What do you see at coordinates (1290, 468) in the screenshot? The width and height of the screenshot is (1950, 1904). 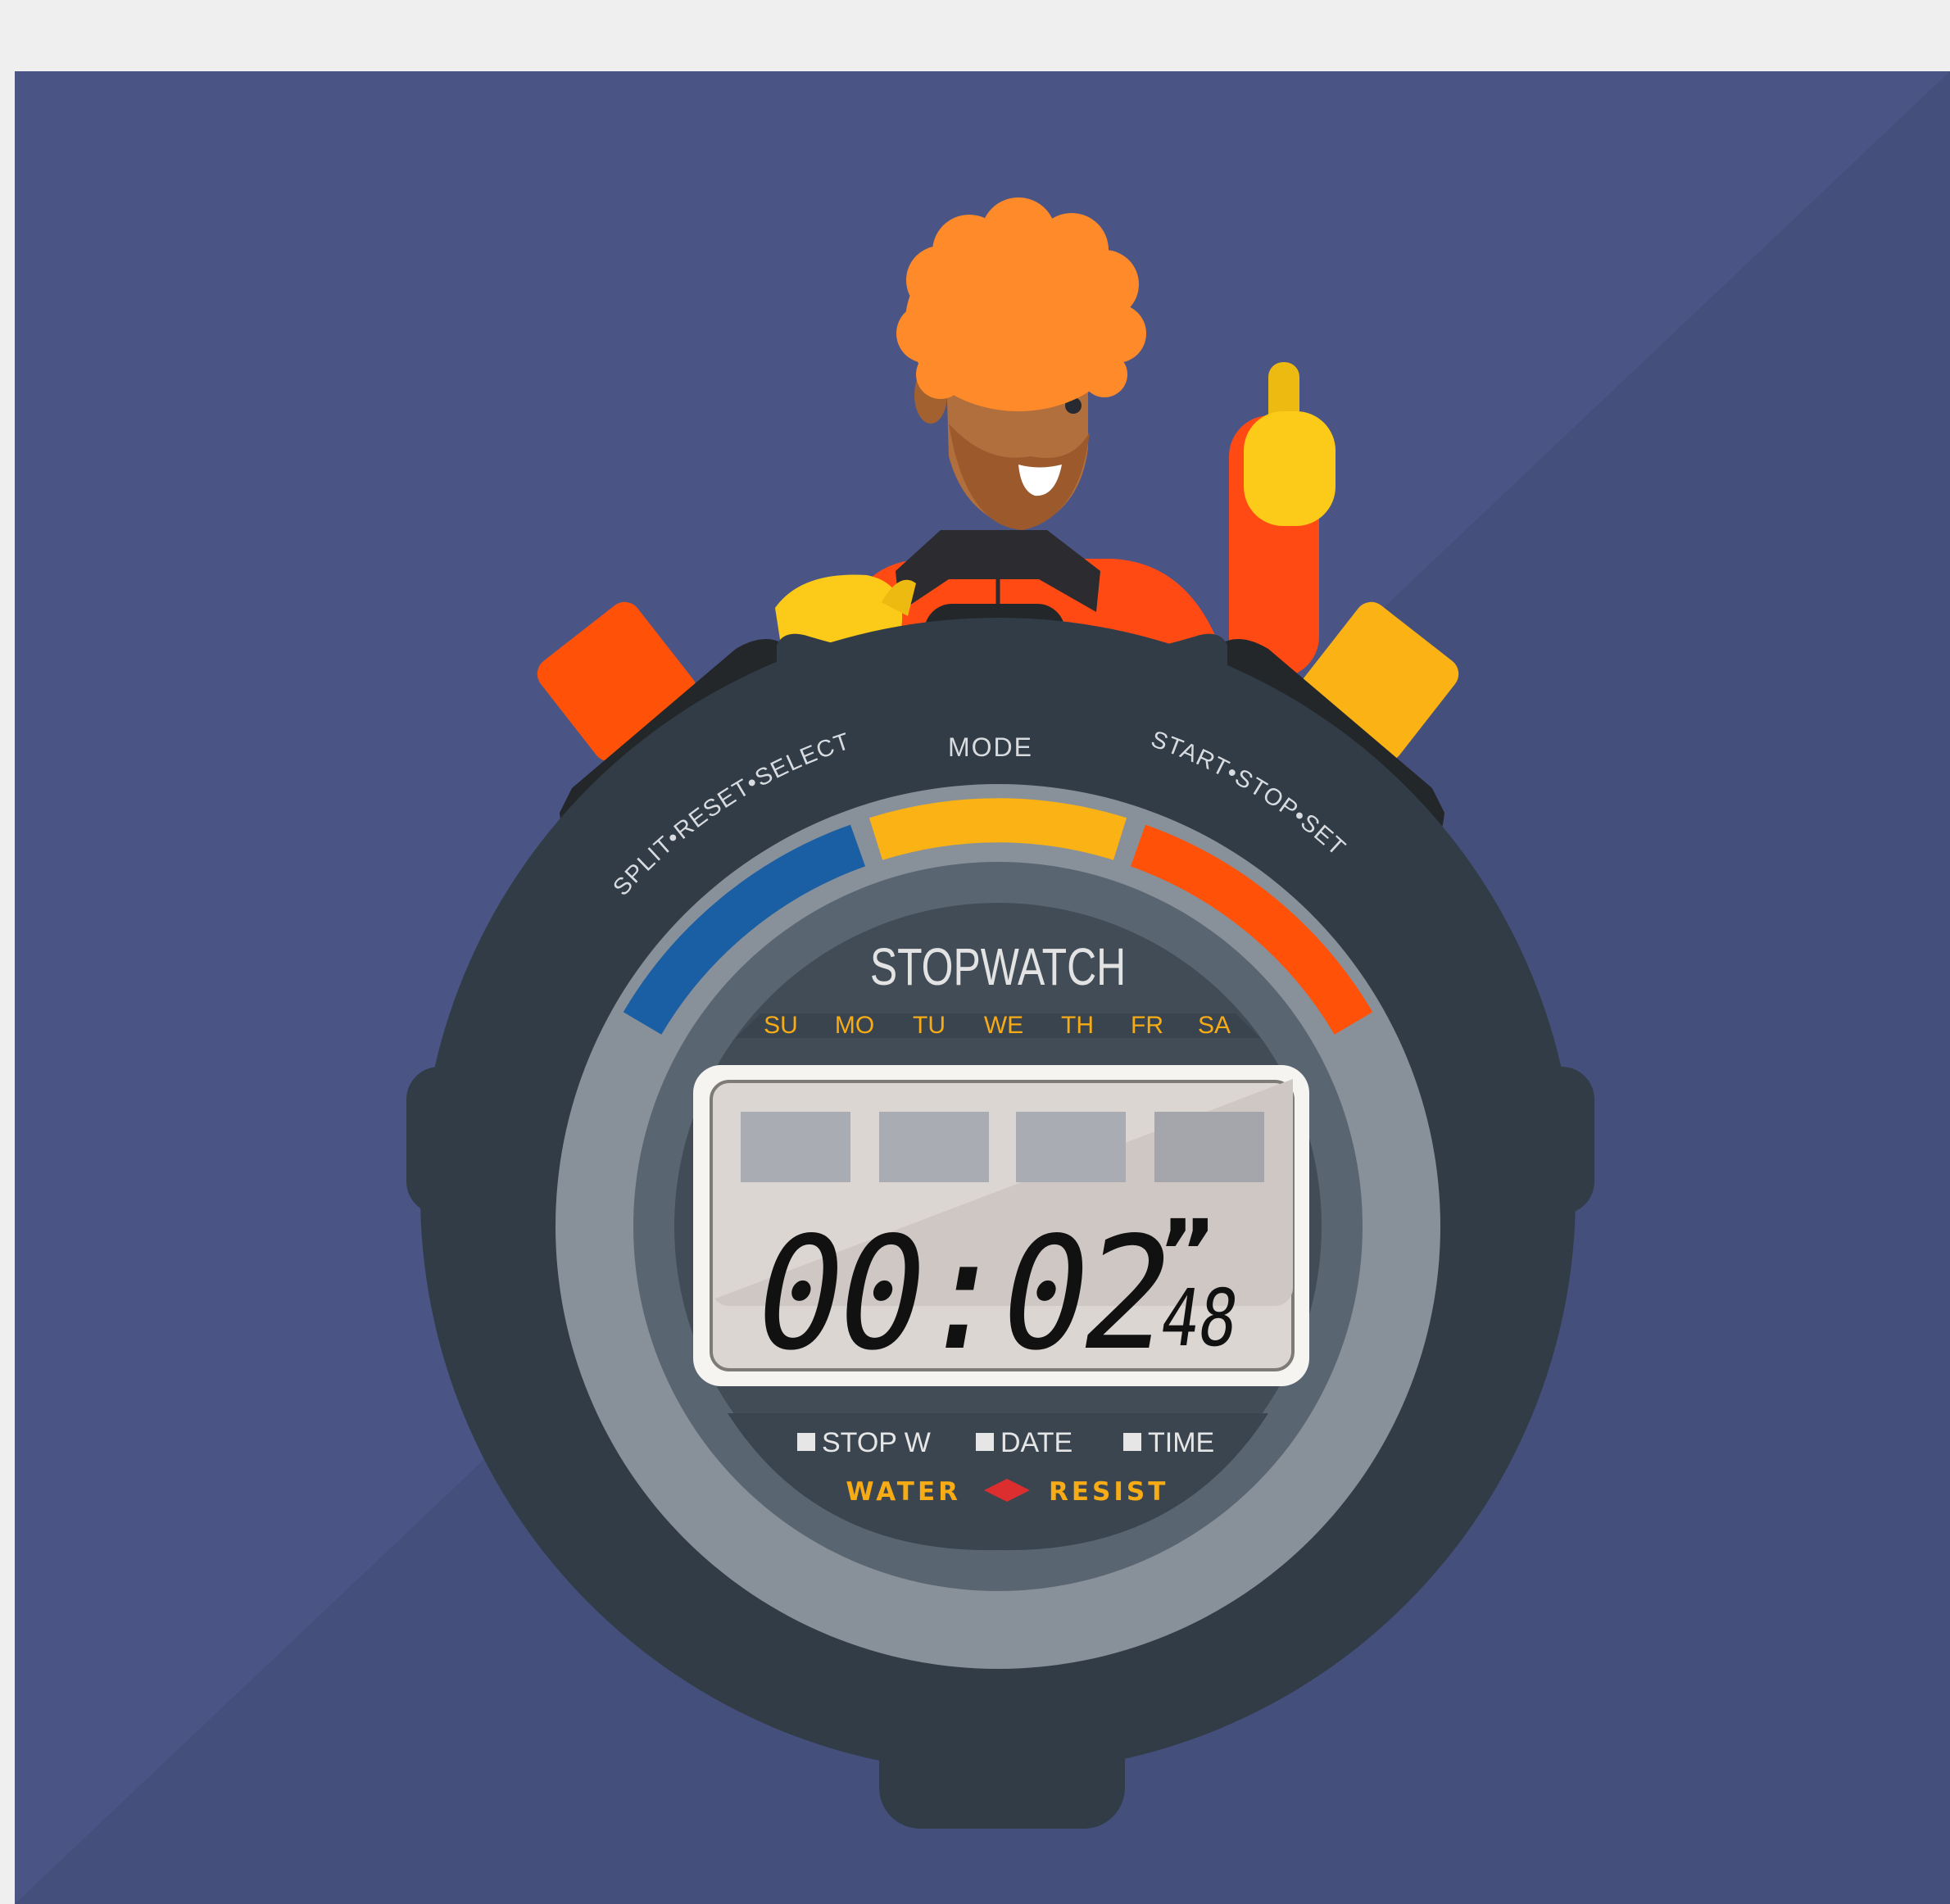 I see `thumbs-up-glove` at bounding box center [1290, 468].